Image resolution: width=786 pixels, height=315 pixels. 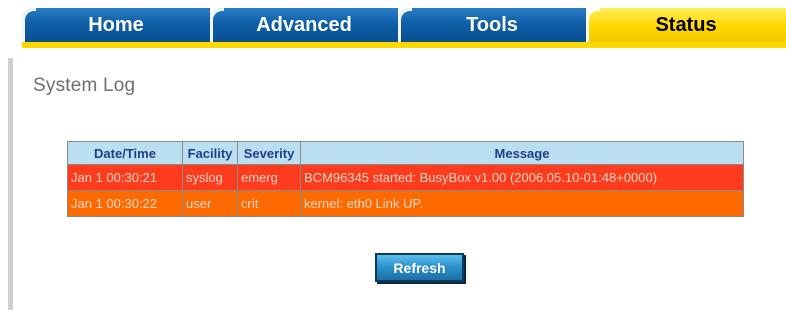 I want to click on column-header-facility: Facility, so click(x=210, y=153).